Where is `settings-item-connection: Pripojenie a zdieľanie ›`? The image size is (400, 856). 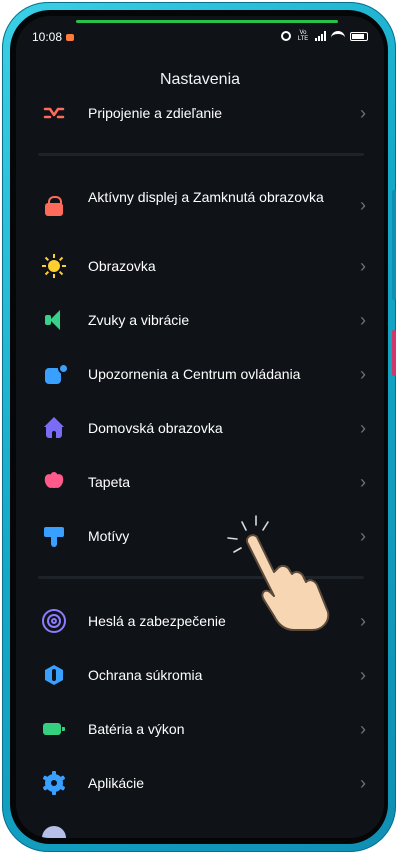
settings-item-connection: Pripojenie a zdieľanie › is located at coordinates (200, 112).